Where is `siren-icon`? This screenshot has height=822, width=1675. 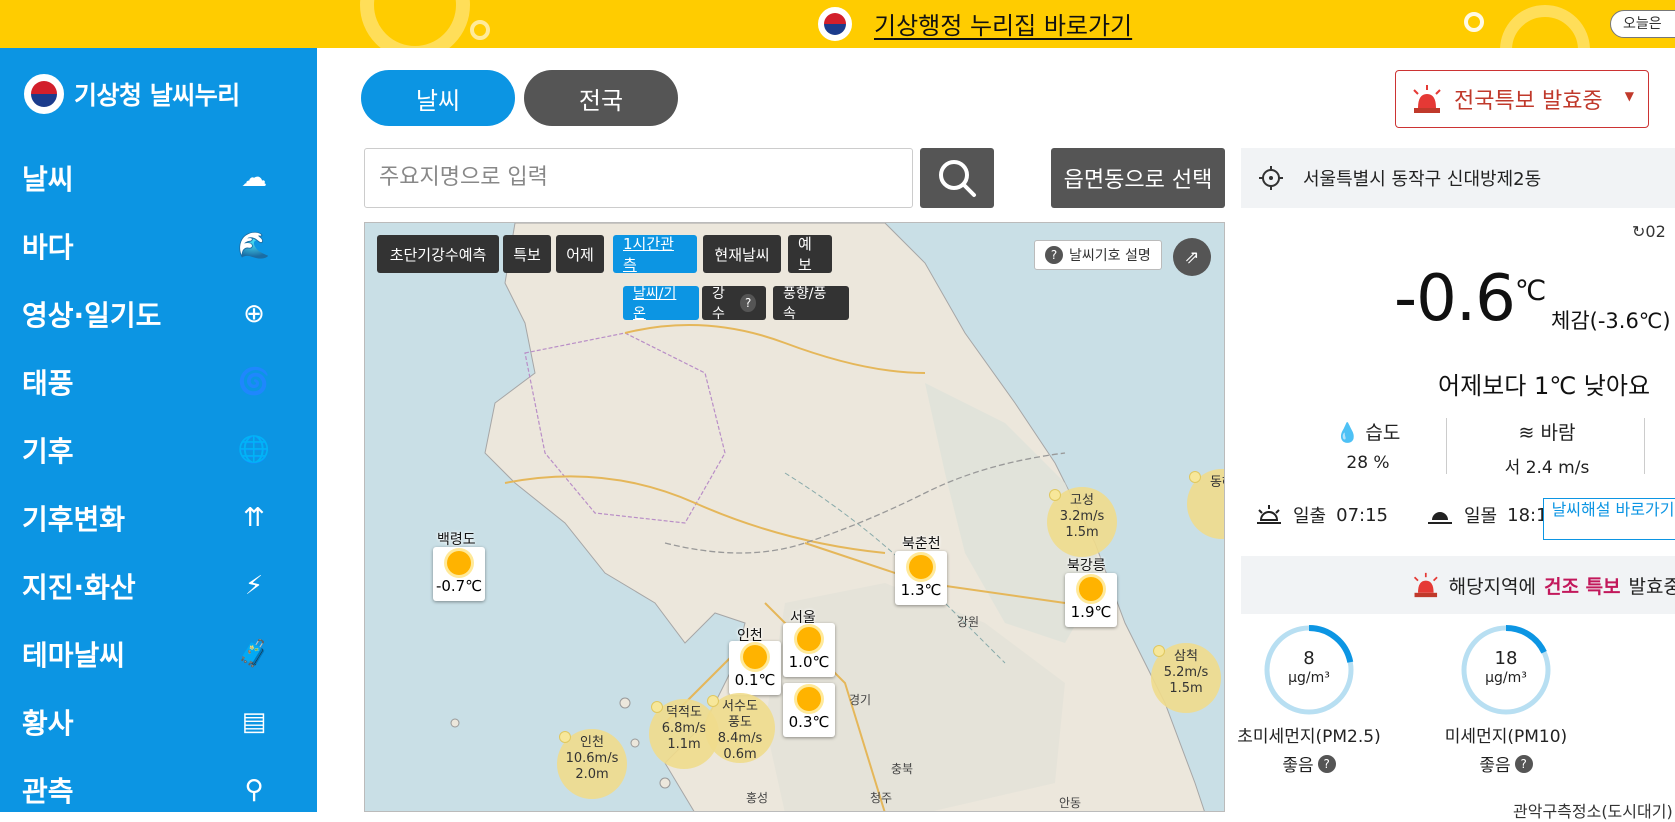
siren-icon is located at coordinates (1427, 99).